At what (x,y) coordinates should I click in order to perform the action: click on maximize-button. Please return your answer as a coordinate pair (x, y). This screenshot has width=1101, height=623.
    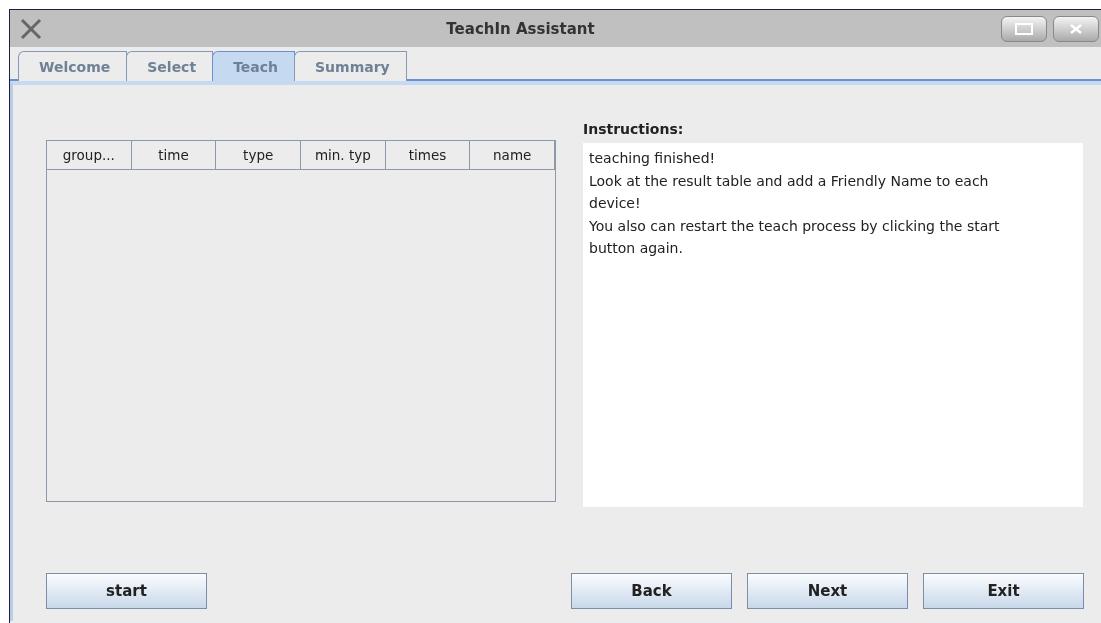
    Looking at the image, I should click on (1024, 29).